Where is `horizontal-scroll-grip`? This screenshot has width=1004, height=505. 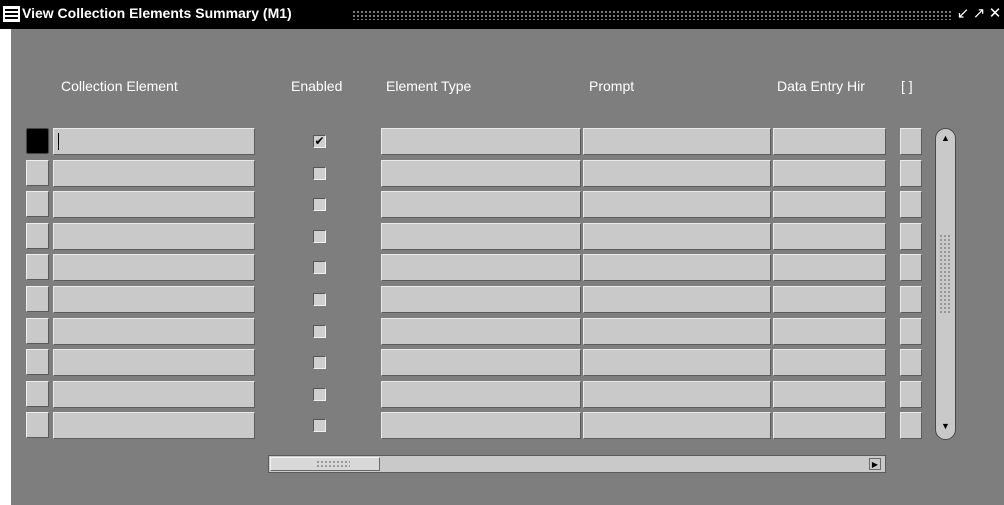 horizontal-scroll-grip is located at coordinates (333, 464).